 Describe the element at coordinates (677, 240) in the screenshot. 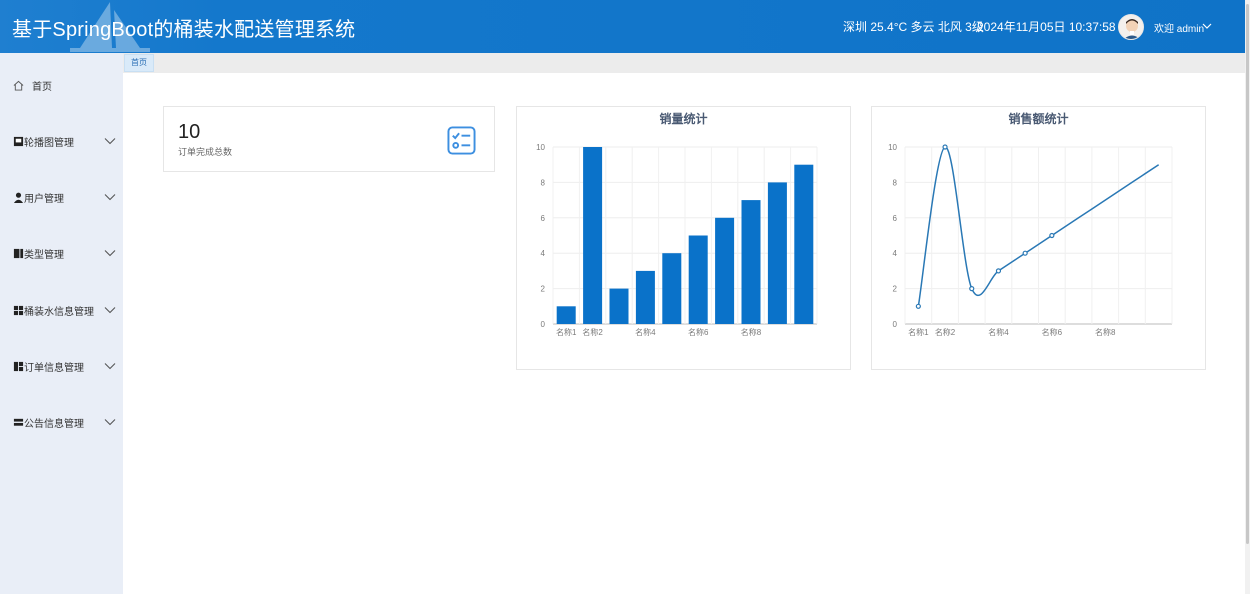

I see `bar-chart-canvas: 0 2 4 6 8 10 名称1 名称2 名称4 名称6 名称8` at that location.